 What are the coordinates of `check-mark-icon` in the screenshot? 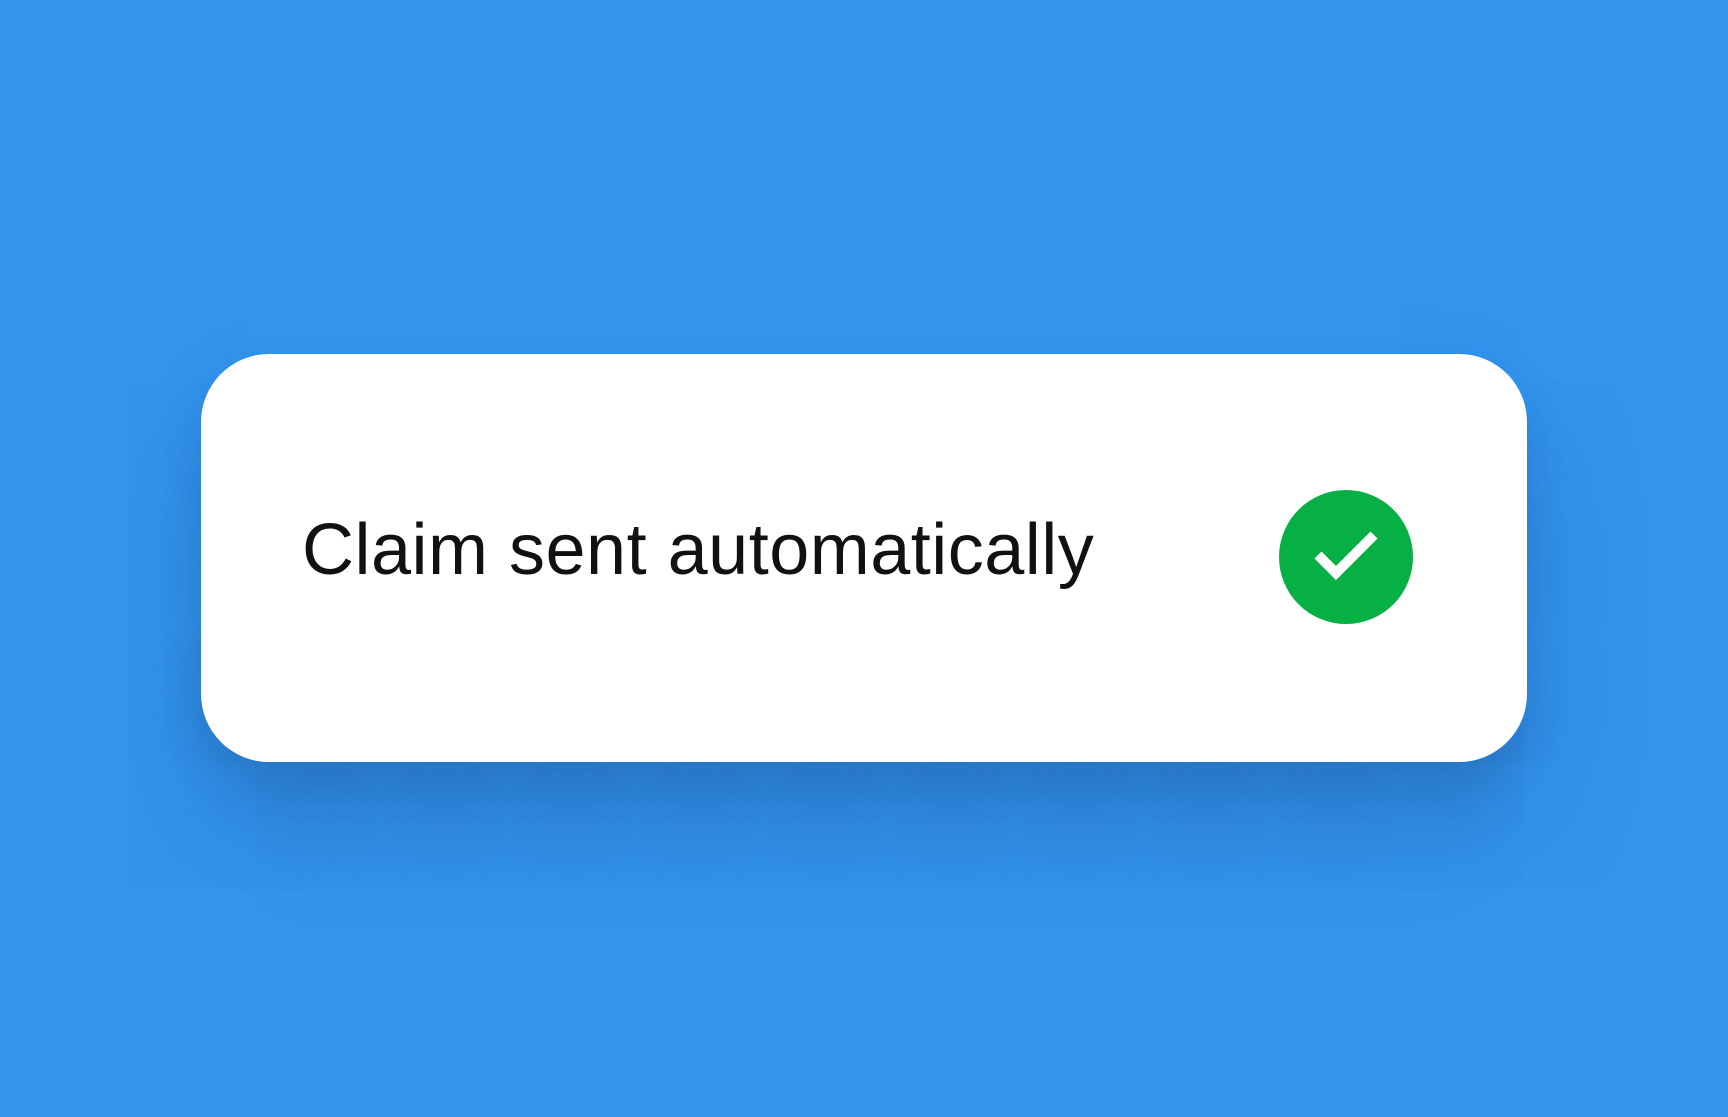 It's located at (1346, 556).